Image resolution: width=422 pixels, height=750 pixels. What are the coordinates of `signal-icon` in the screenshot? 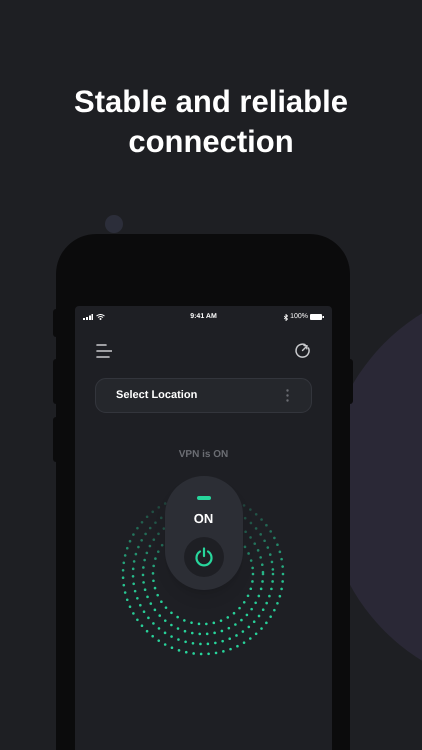 It's located at (88, 317).